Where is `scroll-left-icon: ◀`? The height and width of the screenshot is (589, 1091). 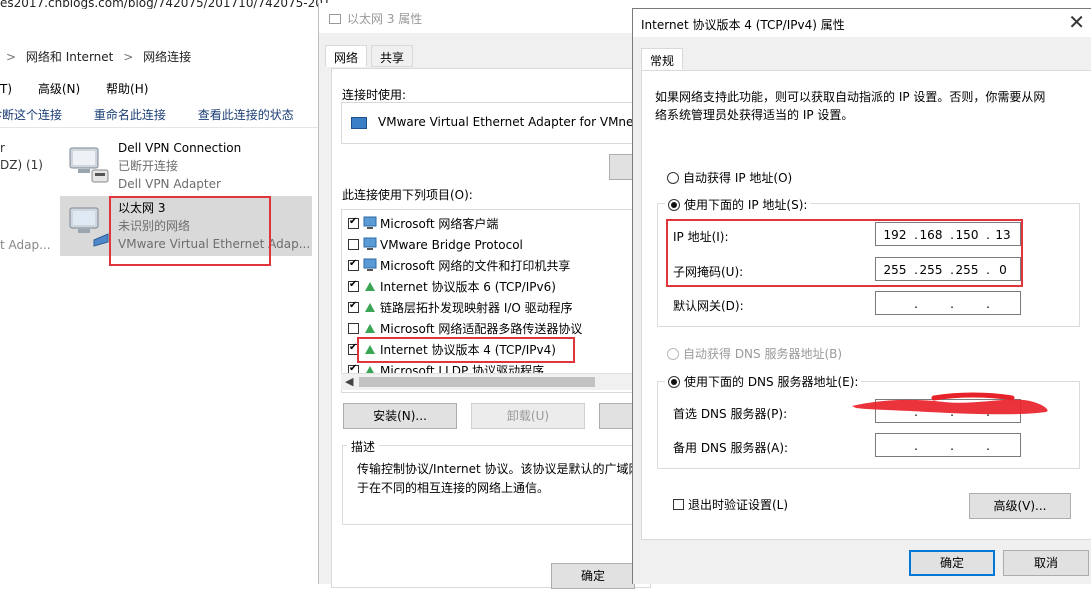
scroll-left-icon: ◀ is located at coordinates (349, 381).